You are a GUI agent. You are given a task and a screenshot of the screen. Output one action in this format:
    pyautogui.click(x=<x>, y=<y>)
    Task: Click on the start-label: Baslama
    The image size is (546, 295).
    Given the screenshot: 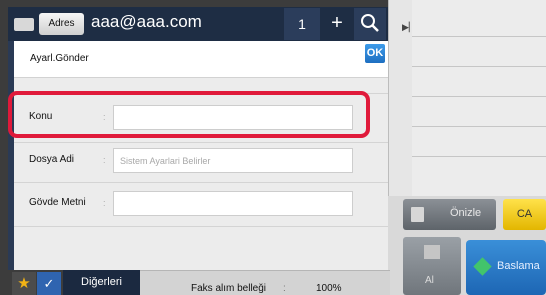 What is the action you would take?
    pyautogui.click(x=518, y=266)
    